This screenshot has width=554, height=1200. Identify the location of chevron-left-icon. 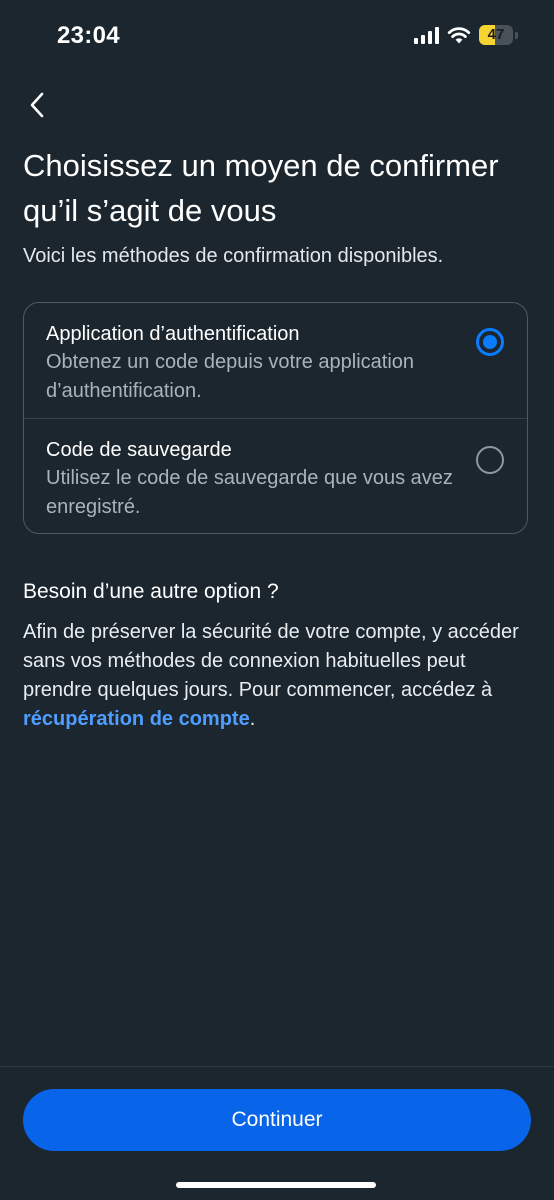
(37, 105).